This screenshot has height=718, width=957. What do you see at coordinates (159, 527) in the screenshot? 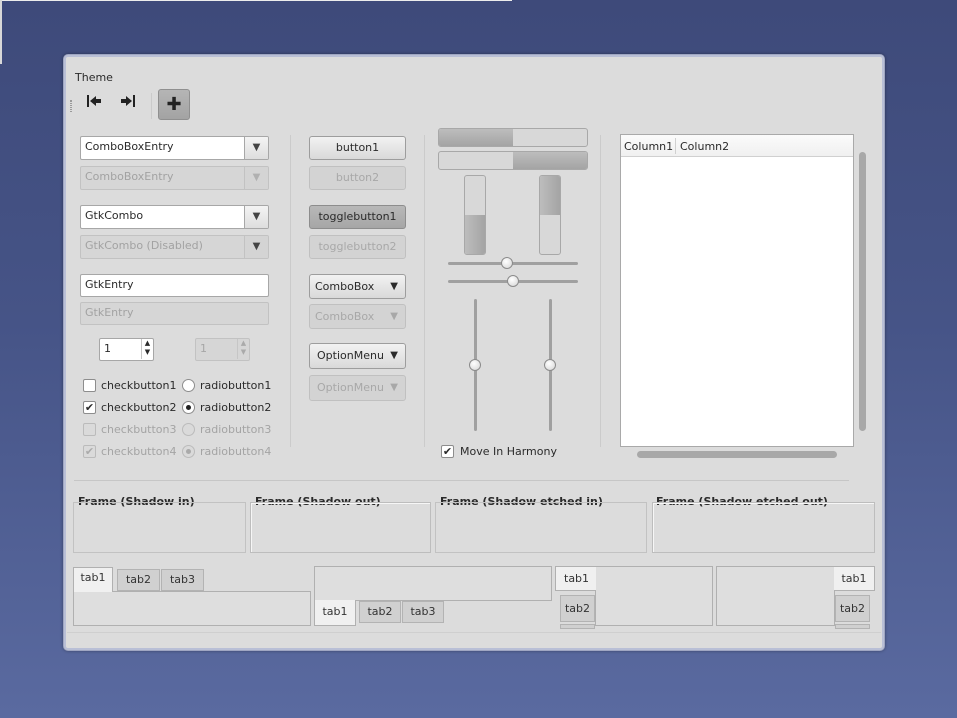
I see `frame-shadow-in` at bounding box center [159, 527].